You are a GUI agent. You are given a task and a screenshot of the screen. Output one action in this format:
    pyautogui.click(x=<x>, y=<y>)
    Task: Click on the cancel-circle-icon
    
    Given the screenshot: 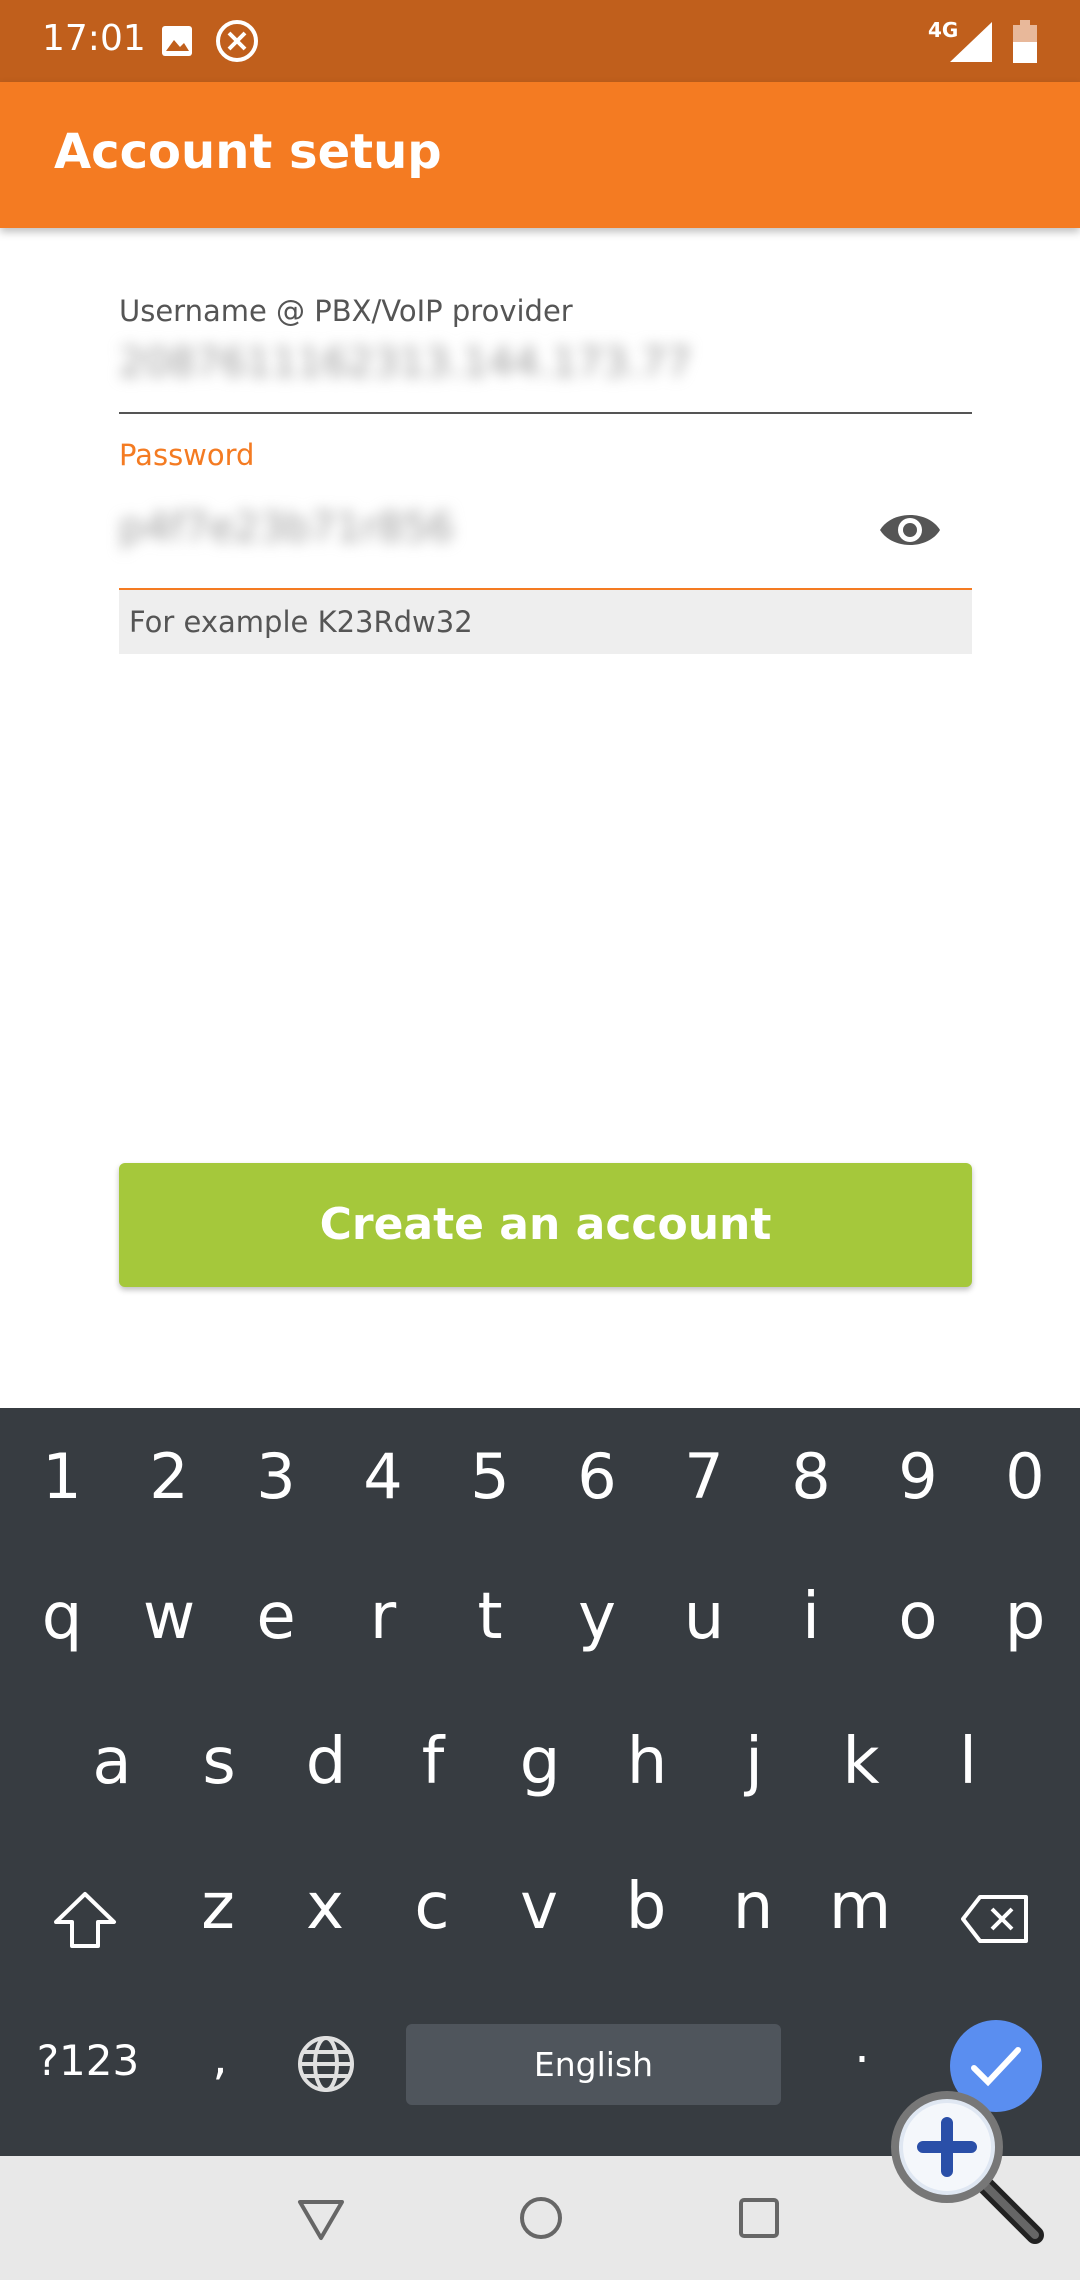 What is the action you would take?
    pyautogui.click(x=237, y=43)
    